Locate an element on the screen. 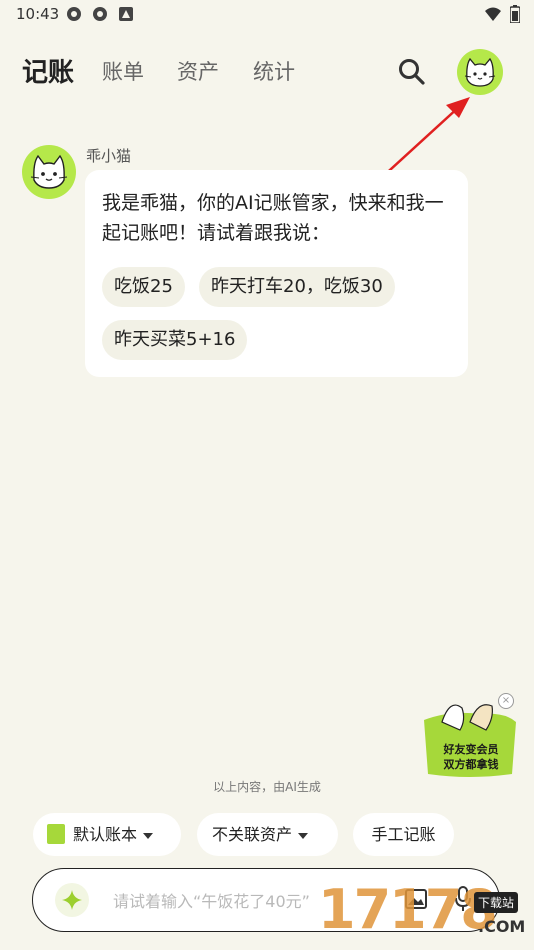 This screenshot has height=950, width=534. watermark-domain: .COM is located at coordinates (502, 926).